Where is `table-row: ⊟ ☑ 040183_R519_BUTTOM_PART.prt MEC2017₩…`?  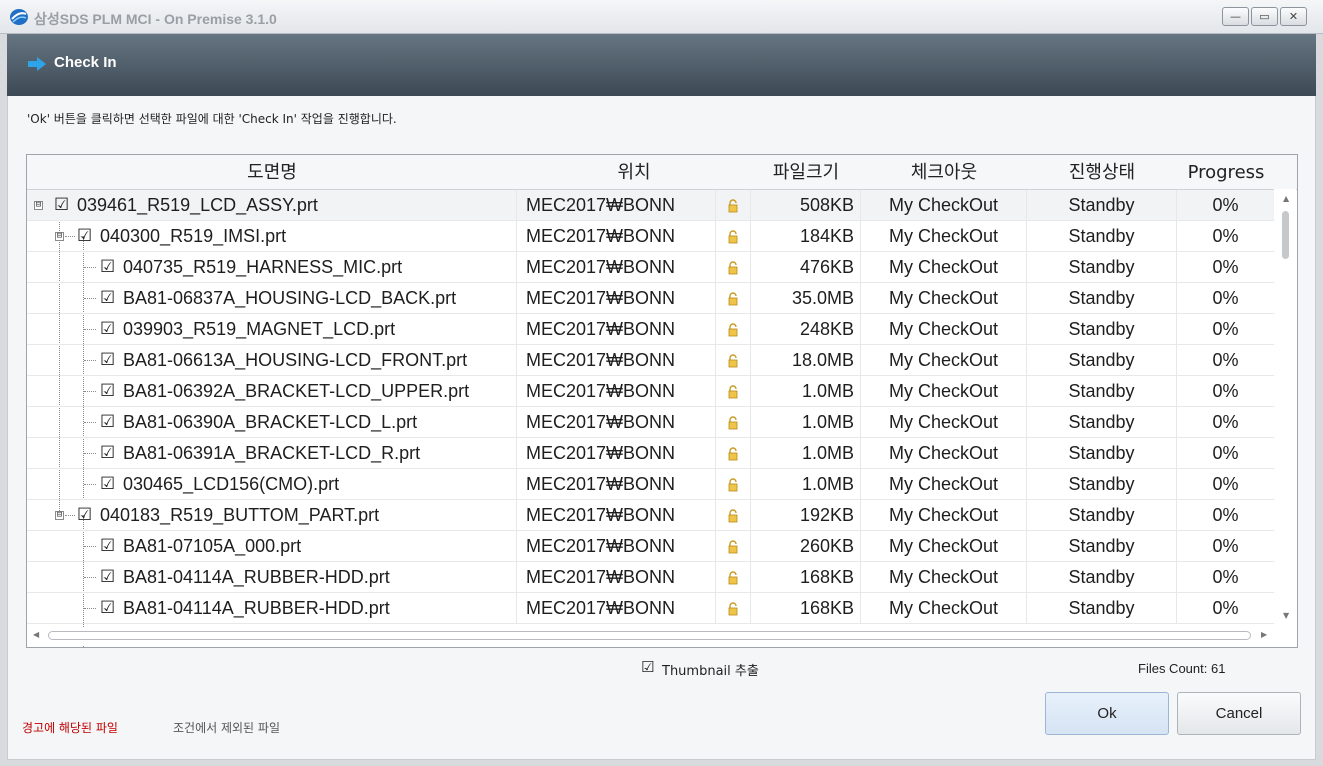 table-row: ⊟ ☑ 040183_R519_BUTTOM_PART.prt MEC2017₩… is located at coordinates (651, 515).